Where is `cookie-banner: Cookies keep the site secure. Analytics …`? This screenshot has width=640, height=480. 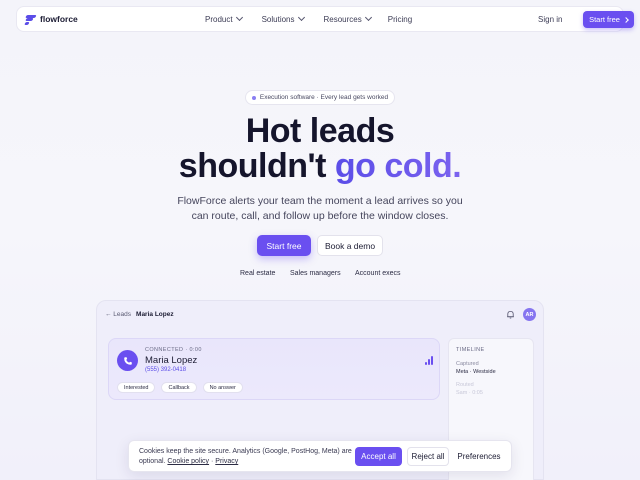 cookie-banner: Cookies keep the site secure. Analytics … is located at coordinates (320, 456).